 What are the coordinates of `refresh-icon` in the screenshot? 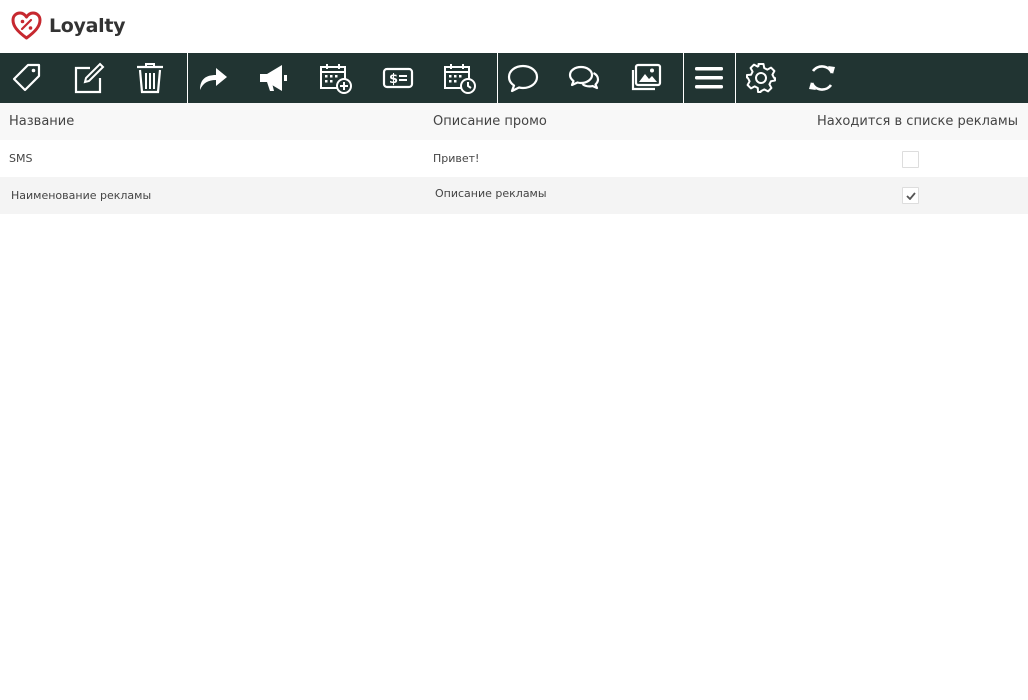 It's located at (822, 78).